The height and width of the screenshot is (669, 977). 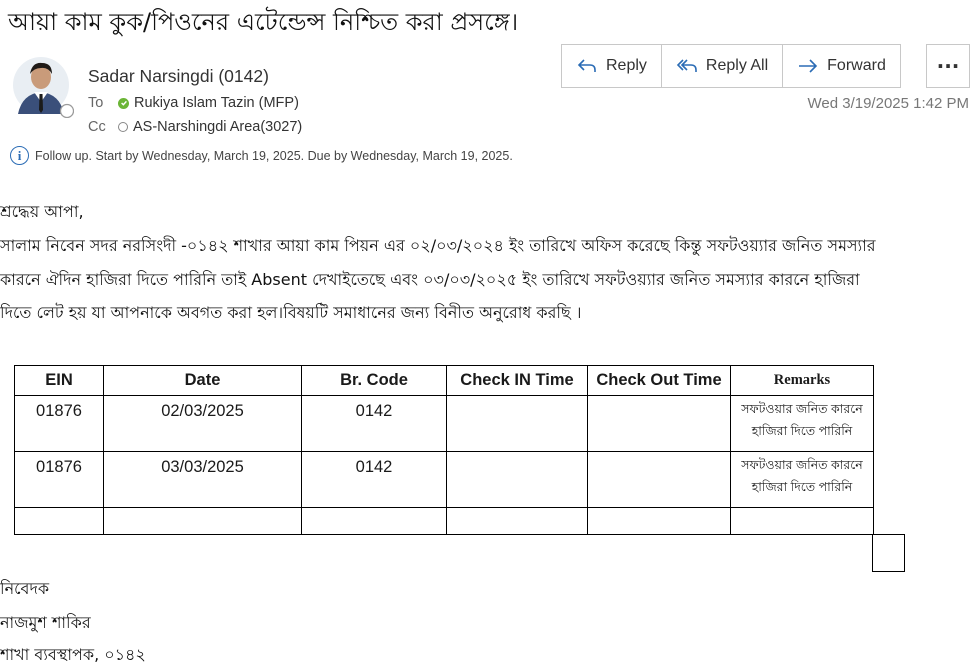 What do you see at coordinates (888, 553) in the screenshot?
I see `stray-table-cell` at bounding box center [888, 553].